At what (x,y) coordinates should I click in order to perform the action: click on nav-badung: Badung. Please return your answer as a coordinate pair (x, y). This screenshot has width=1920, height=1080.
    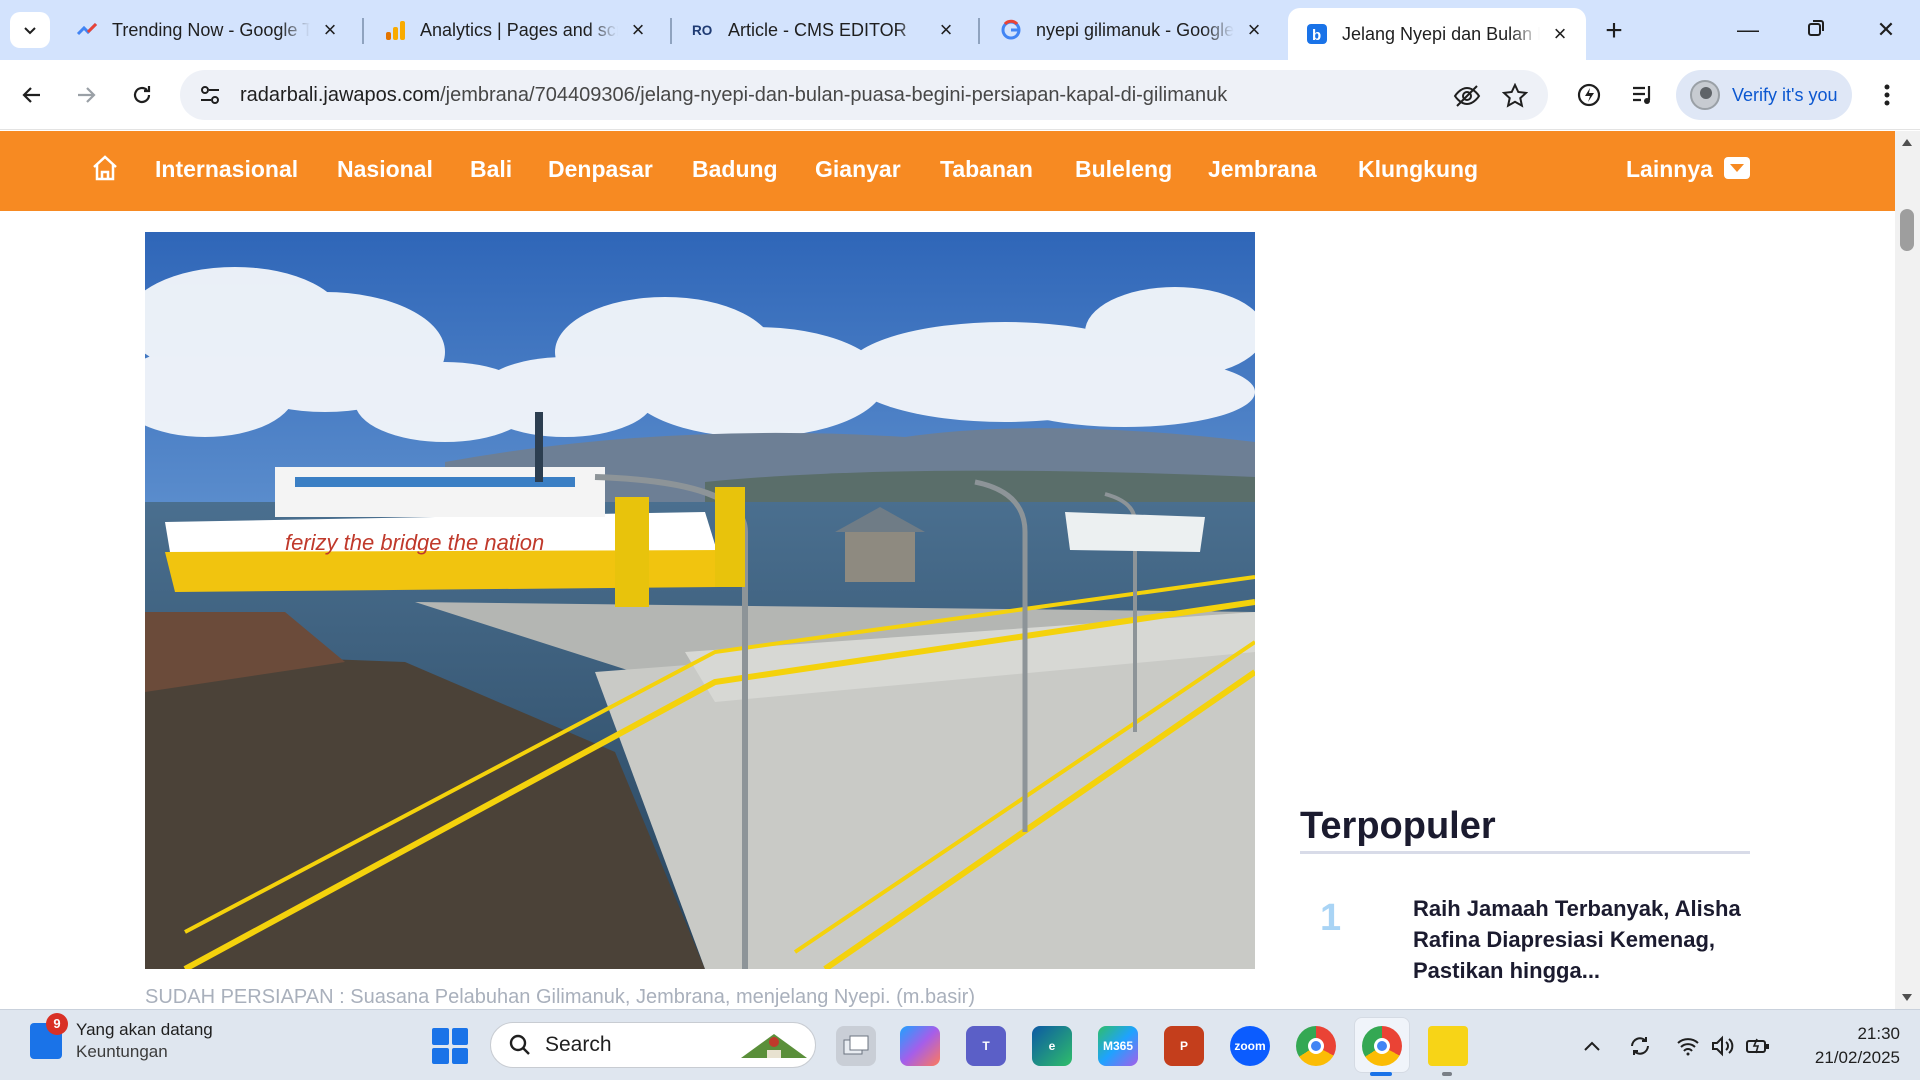
    Looking at the image, I should click on (735, 169).